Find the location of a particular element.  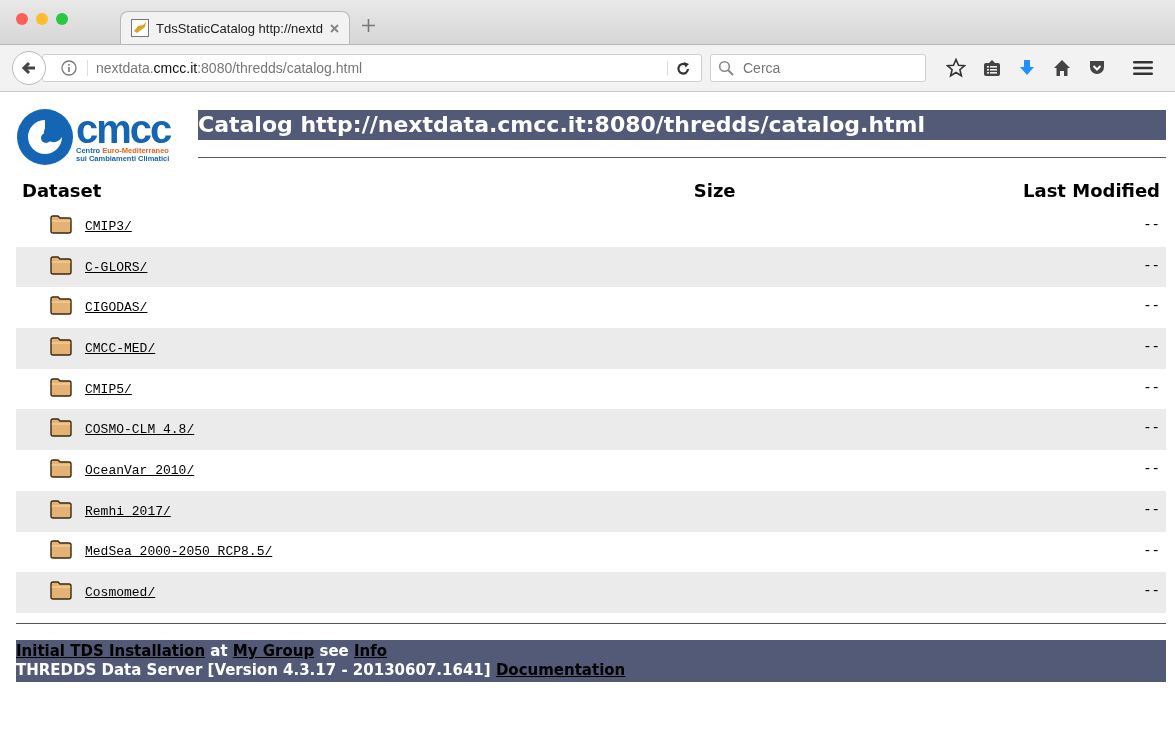

reload-icon is located at coordinates (679, 68).